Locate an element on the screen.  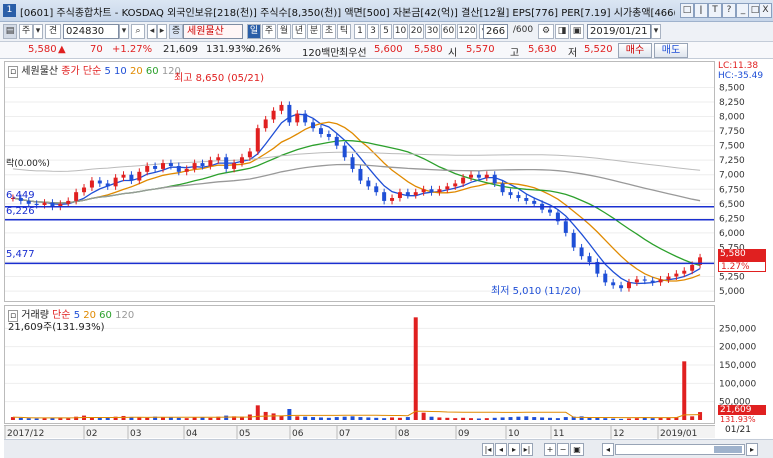
period-month-button: 월 is located at coordinates (284, 31).